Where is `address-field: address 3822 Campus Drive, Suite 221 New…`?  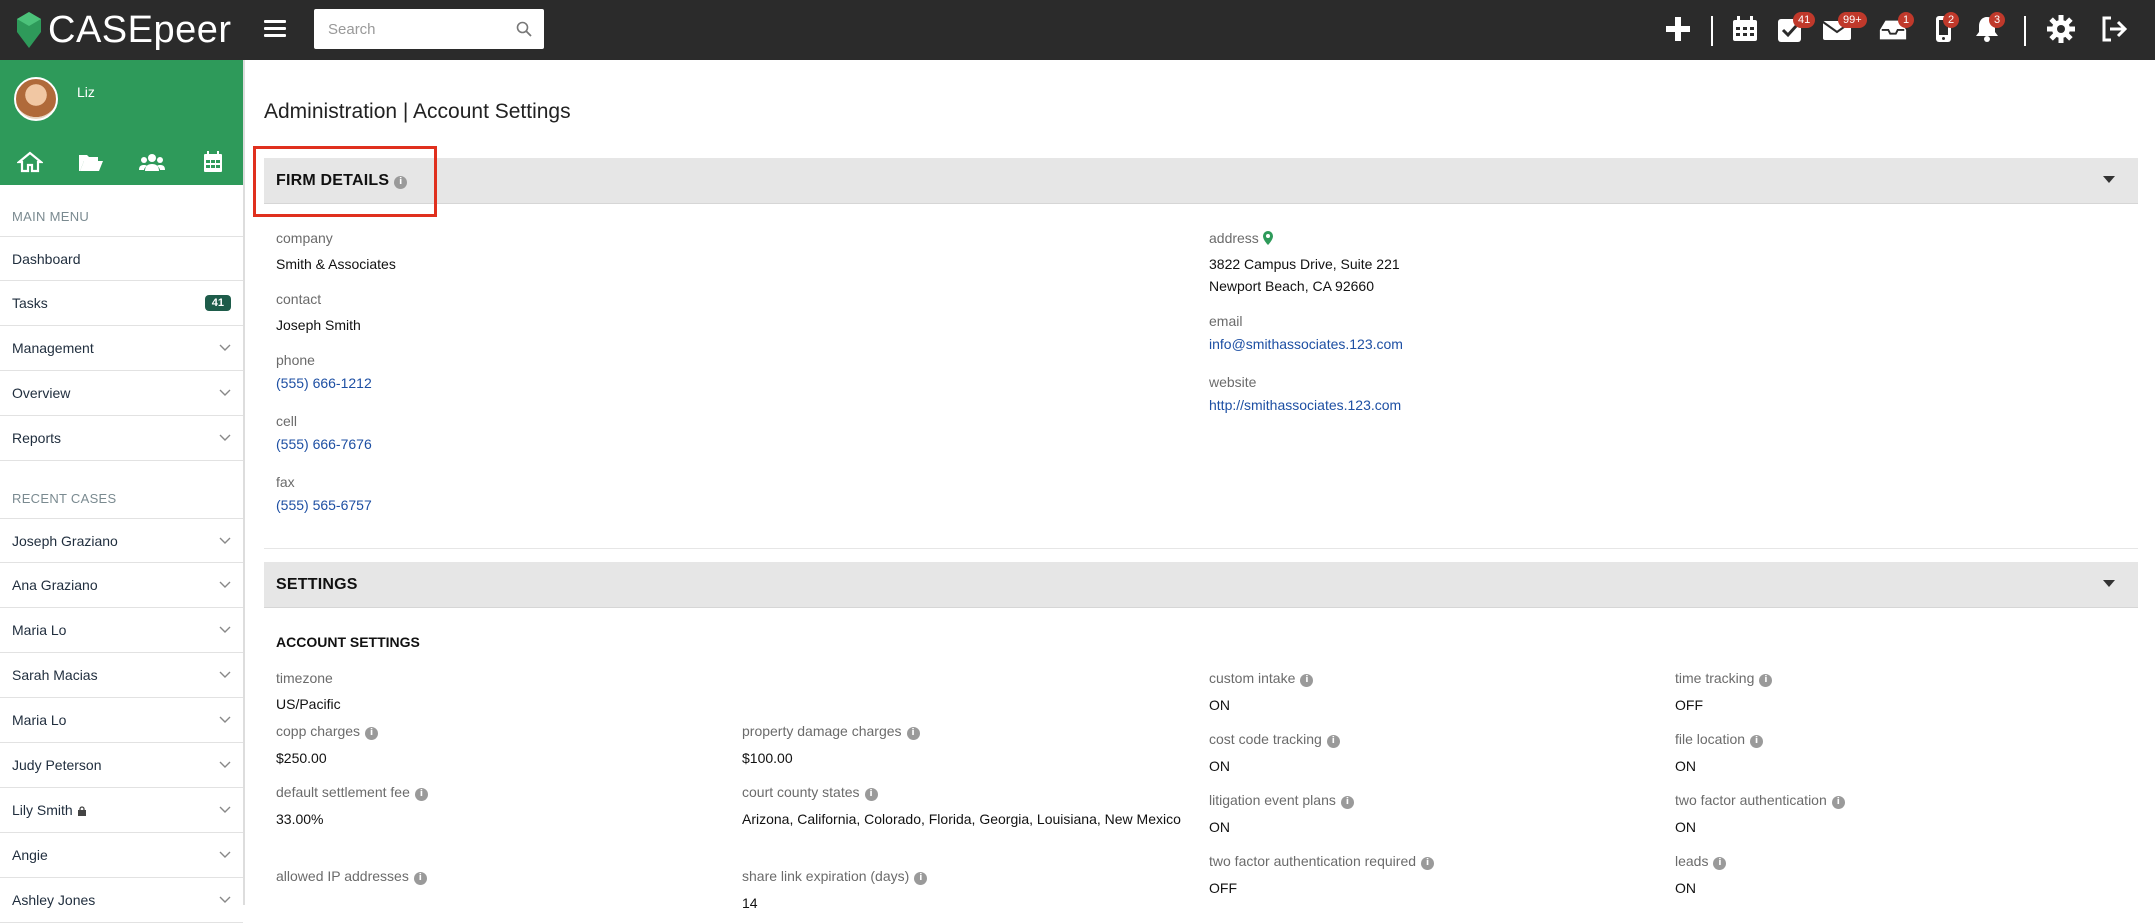 address-field: address 3822 Campus Drive, Suite 221 New… is located at coordinates (1304, 263).